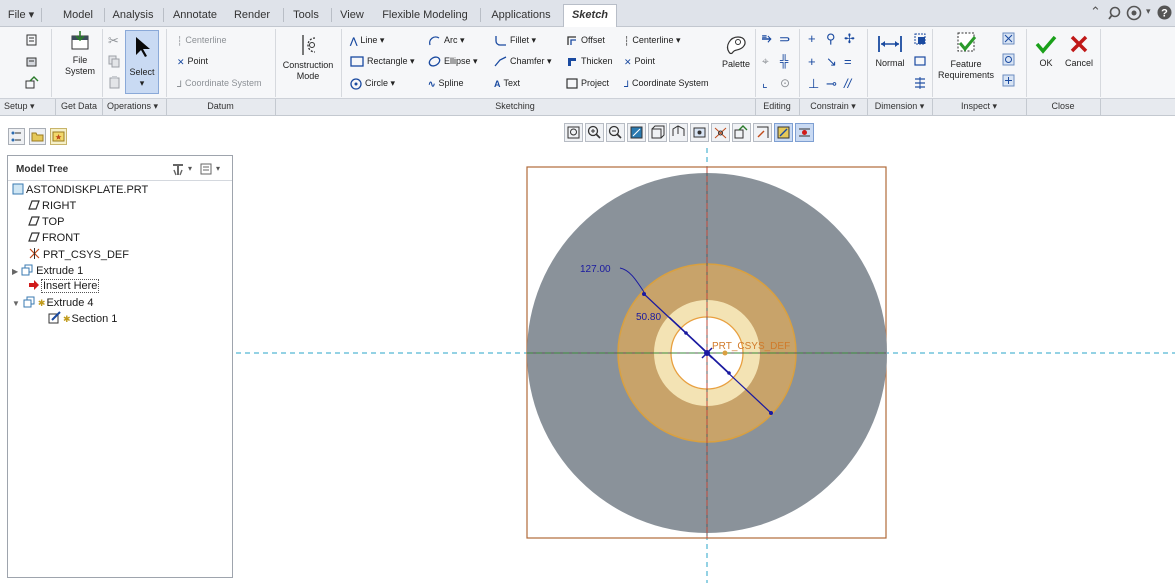  Describe the element at coordinates (595, 269) in the screenshot. I see `outer-diameter-label: 127.00` at that location.